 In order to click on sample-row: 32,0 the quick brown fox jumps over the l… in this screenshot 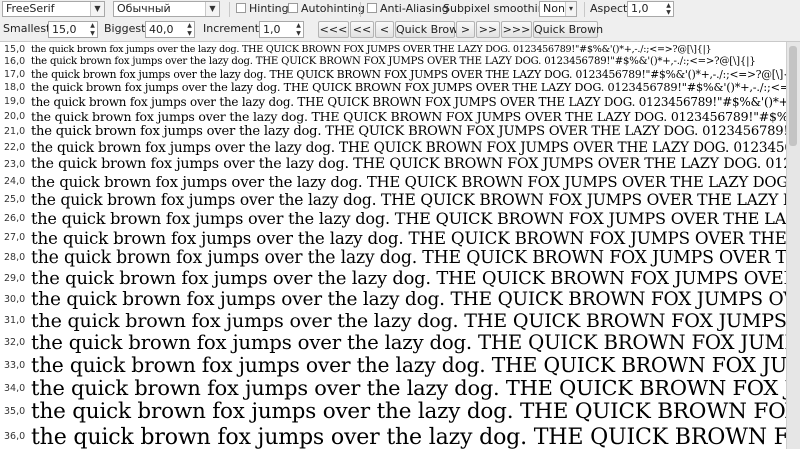, I will do `click(393, 343)`.